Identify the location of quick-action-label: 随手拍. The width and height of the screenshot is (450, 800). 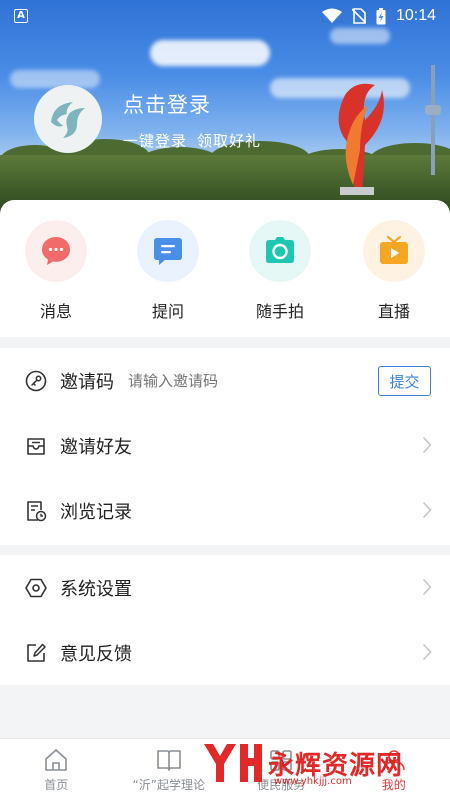
(279, 311).